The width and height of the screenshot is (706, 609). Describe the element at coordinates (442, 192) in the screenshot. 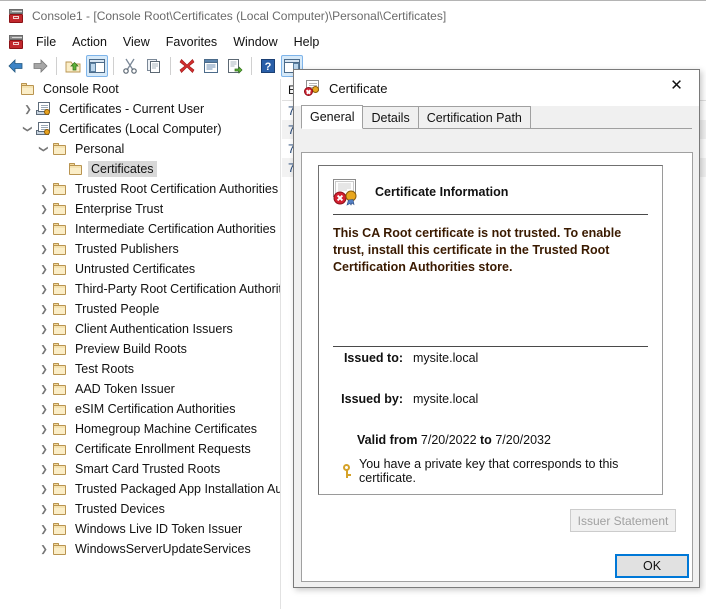

I see `certificate-information-heading: Certificate Information` at that location.